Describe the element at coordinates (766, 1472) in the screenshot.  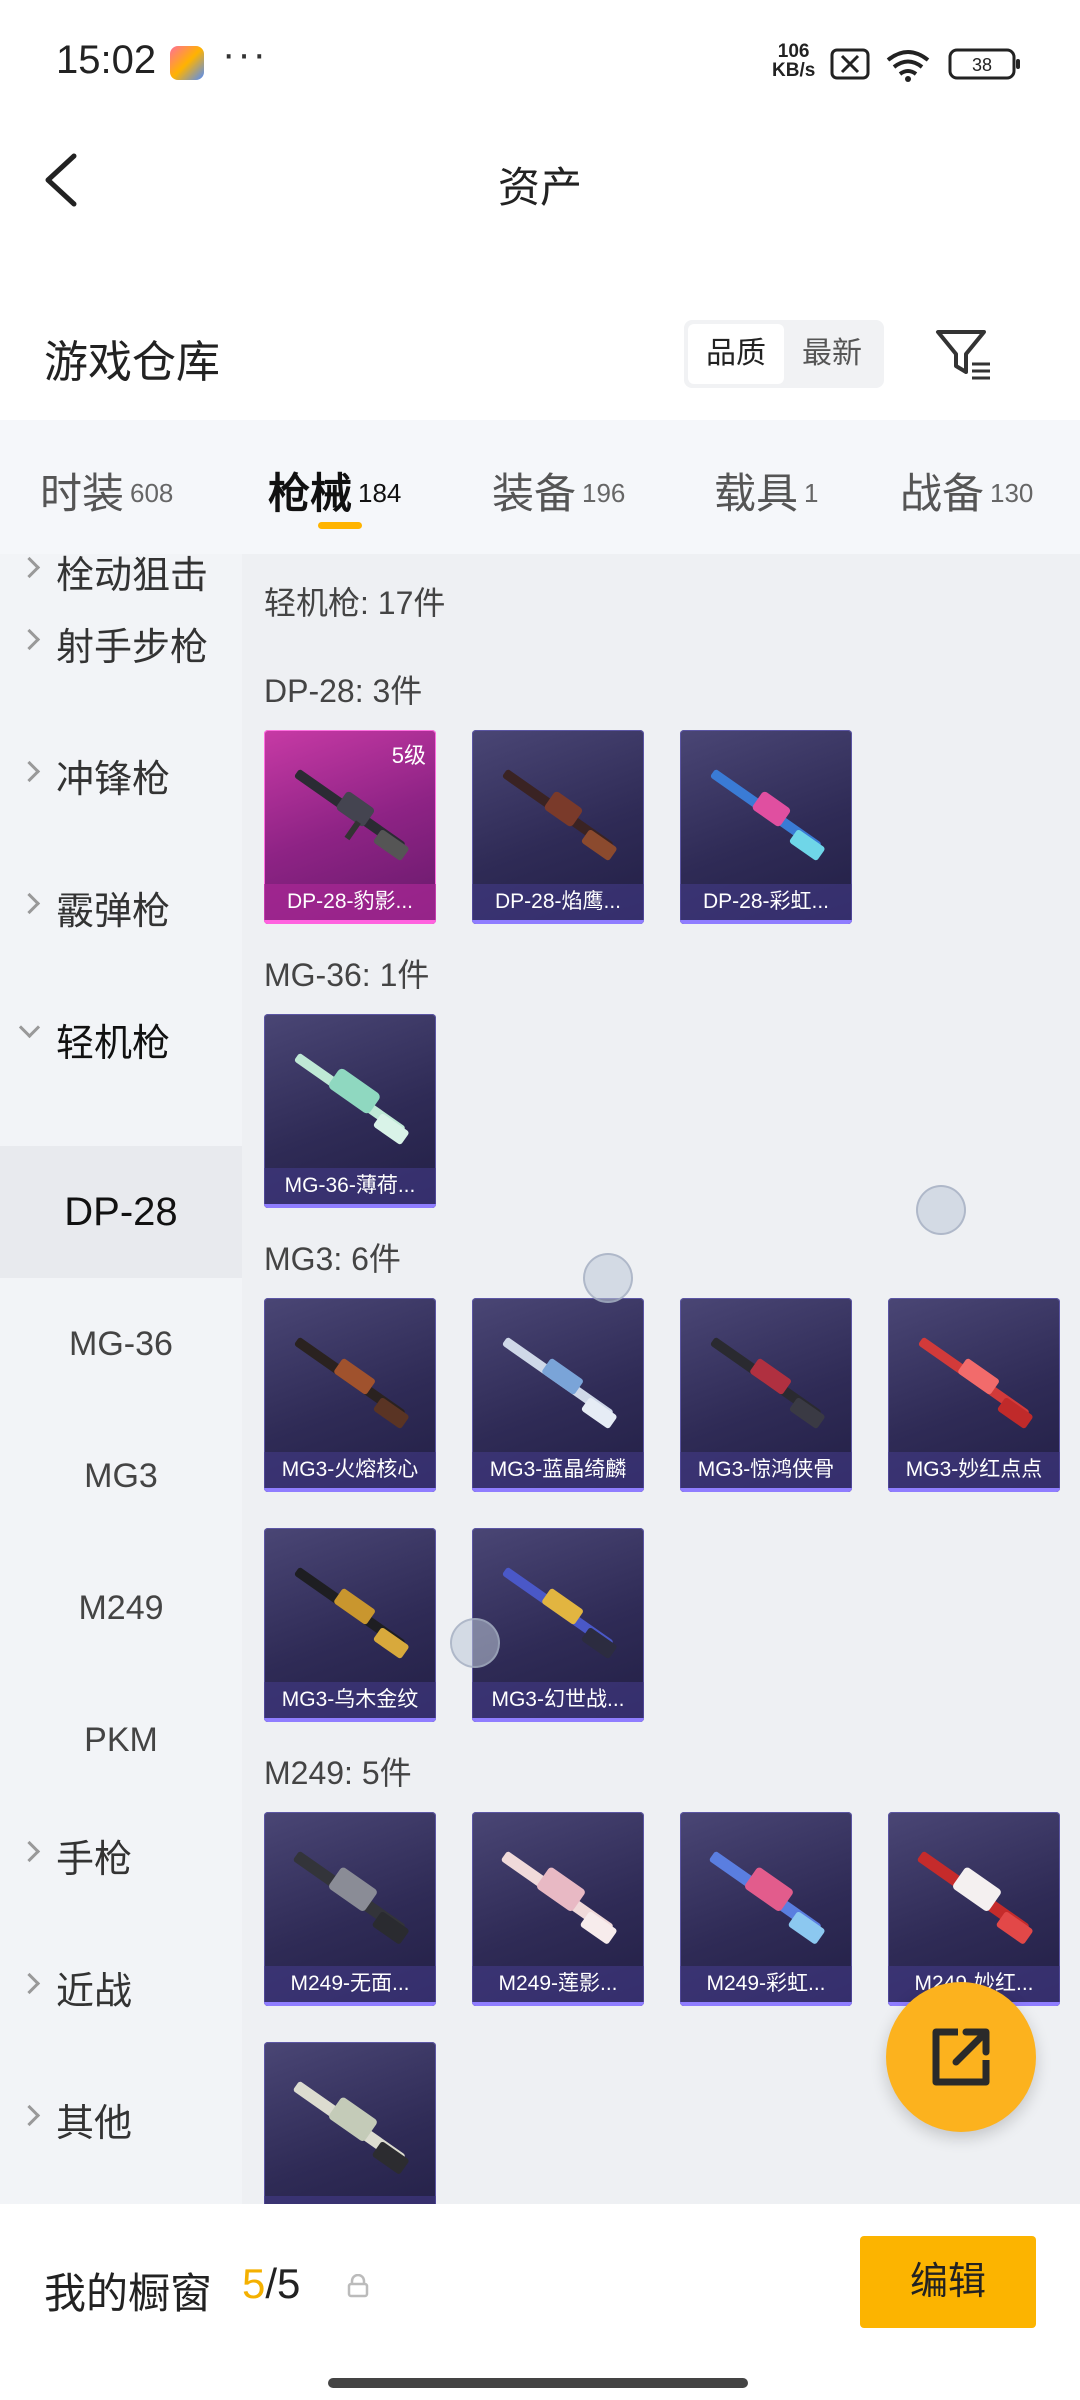
I see `skin-name: MG3-惊鸿侠骨` at that location.